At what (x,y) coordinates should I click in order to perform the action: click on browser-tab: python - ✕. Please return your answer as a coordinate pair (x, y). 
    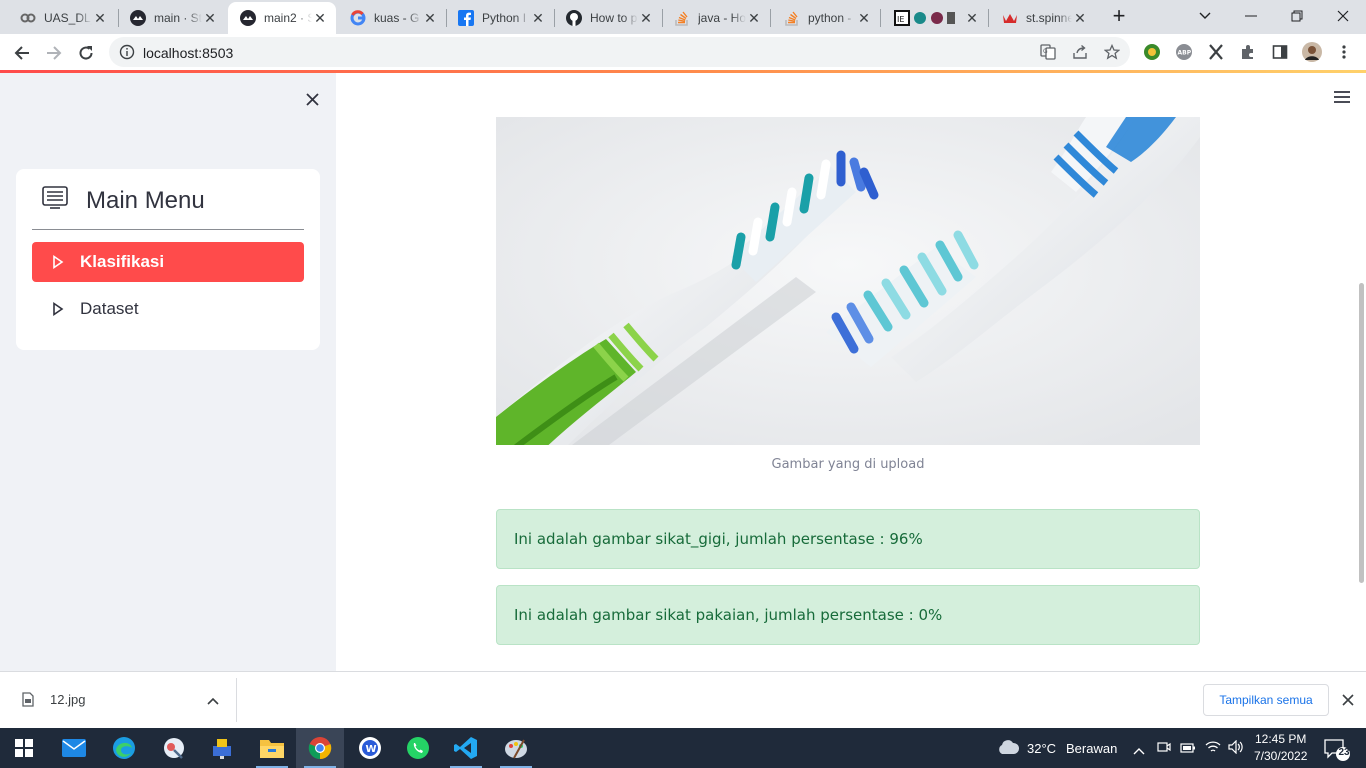
    Looking at the image, I should click on (826, 18).